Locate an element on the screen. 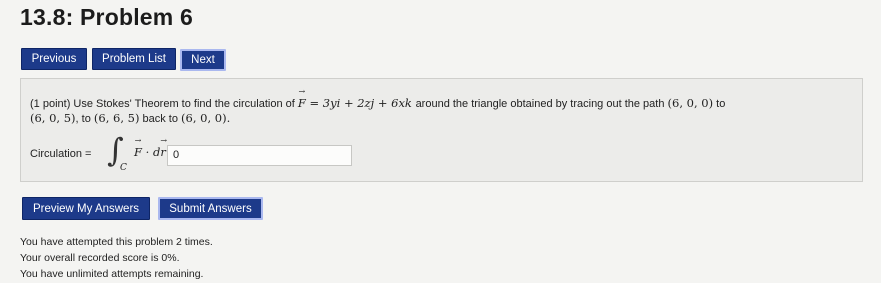 The width and height of the screenshot is (881, 283). to-text-2: , to is located at coordinates (83, 119).